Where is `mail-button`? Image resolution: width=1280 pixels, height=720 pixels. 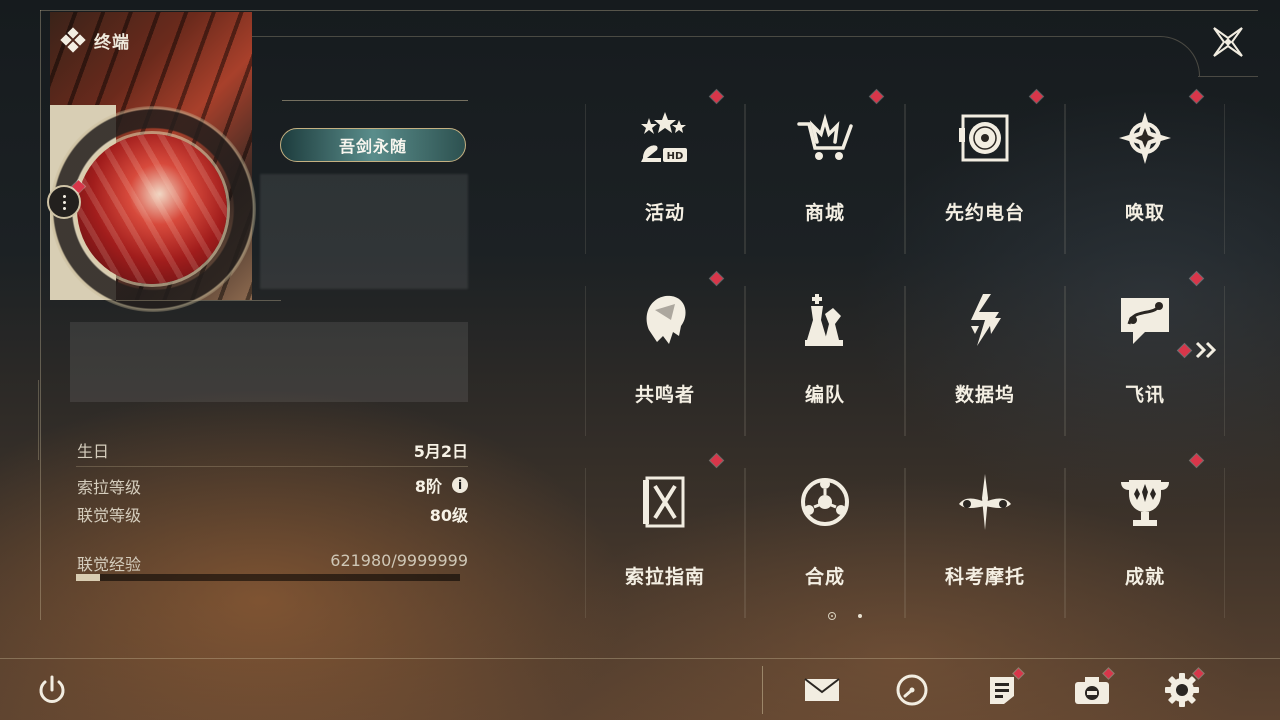 mail-button is located at coordinates (822, 690).